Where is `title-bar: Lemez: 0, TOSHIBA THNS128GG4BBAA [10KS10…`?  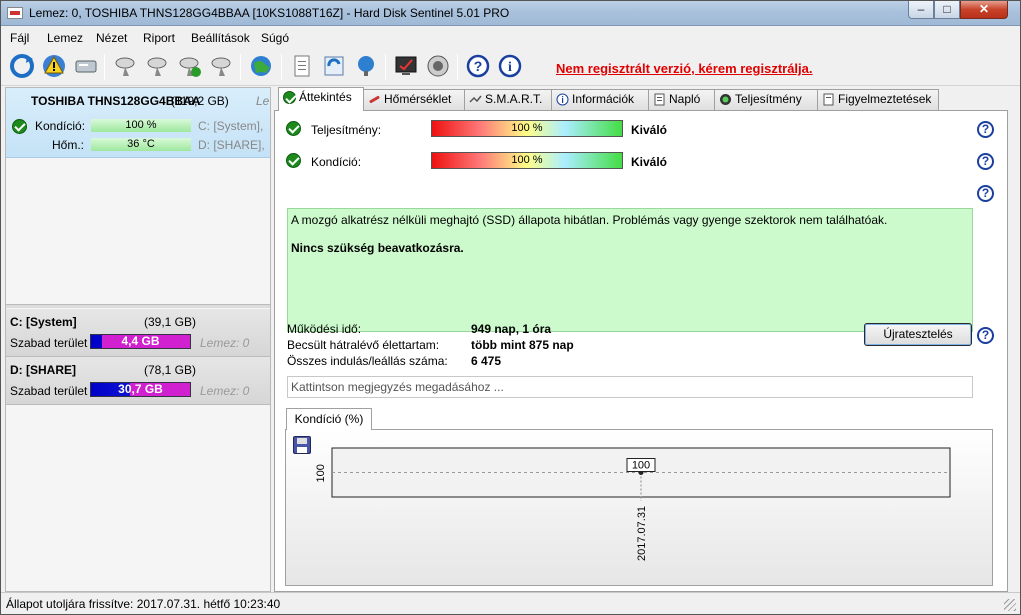 title-bar: Lemez: 0, TOSHIBA THNS128GG4BBAA [10KS10… is located at coordinates (510, 13).